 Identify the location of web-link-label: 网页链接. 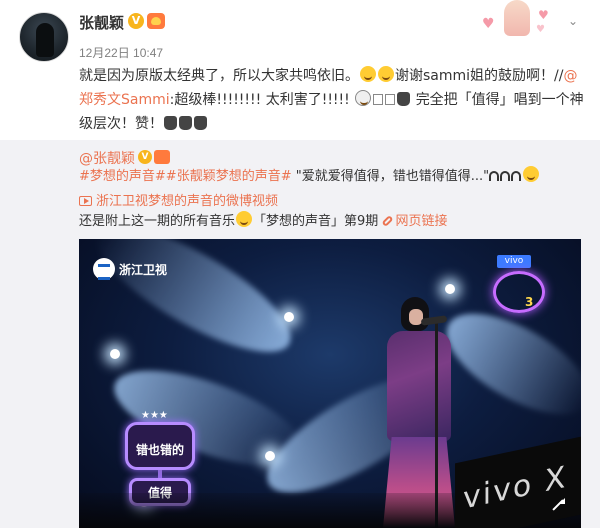
(421, 221).